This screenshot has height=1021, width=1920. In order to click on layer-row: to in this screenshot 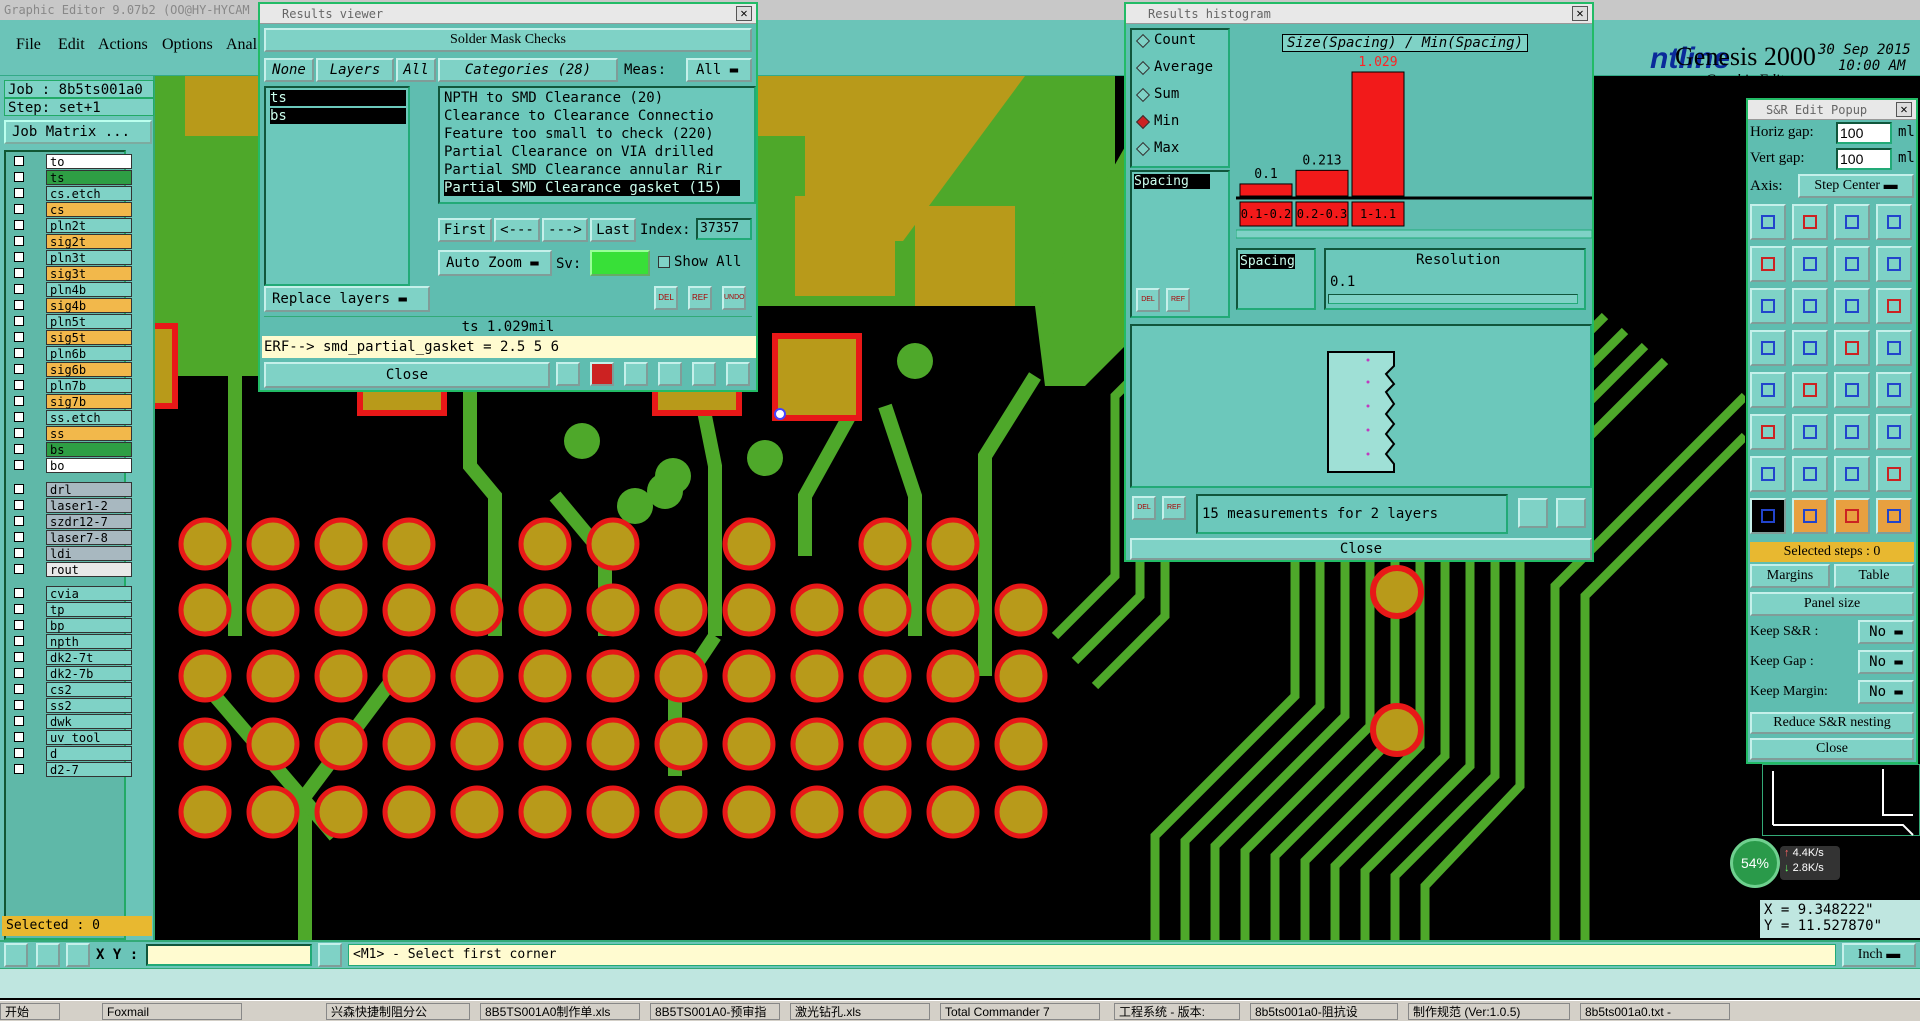, I will do `click(71, 161)`.